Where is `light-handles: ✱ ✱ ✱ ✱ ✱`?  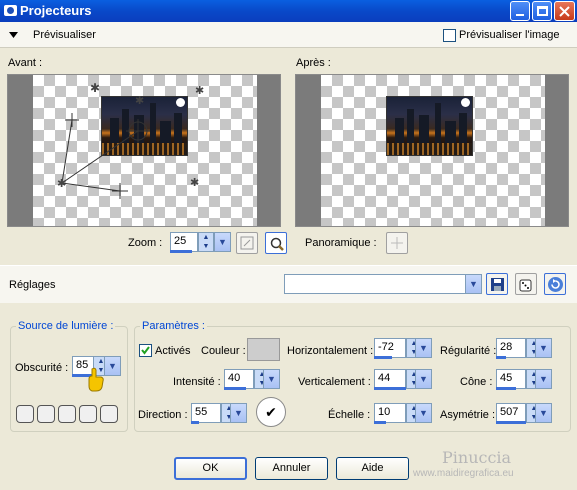 light-handles: ✱ ✱ ✱ ✱ ✱ is located at coordinates (144, 150).